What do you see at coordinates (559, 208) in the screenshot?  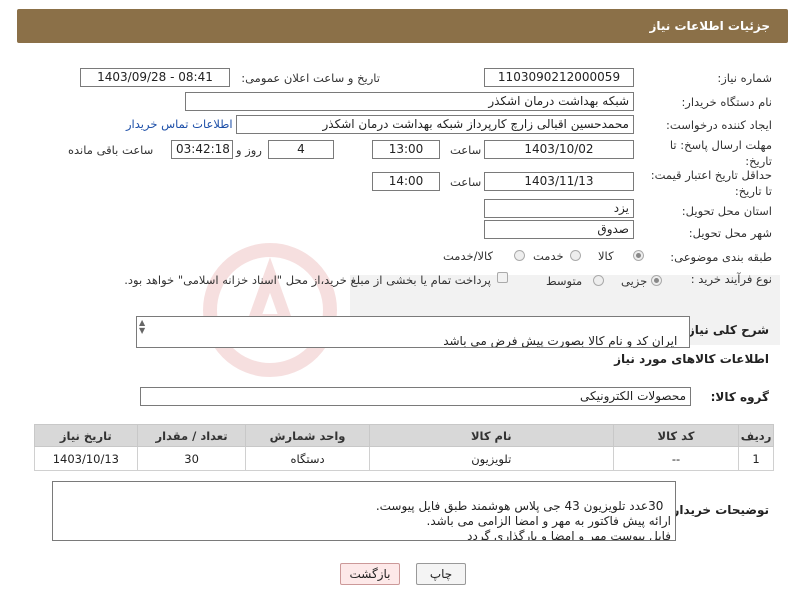 I see `province-field: یزد` at bounding box center [559, 208].